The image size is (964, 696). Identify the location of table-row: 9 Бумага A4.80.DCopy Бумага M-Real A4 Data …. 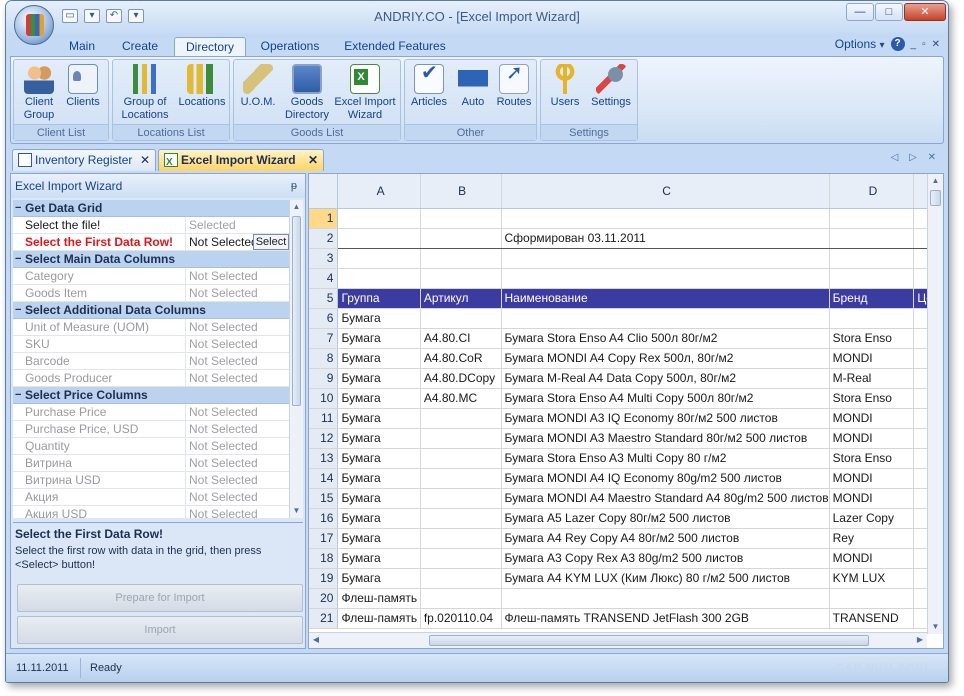
(626, 378).